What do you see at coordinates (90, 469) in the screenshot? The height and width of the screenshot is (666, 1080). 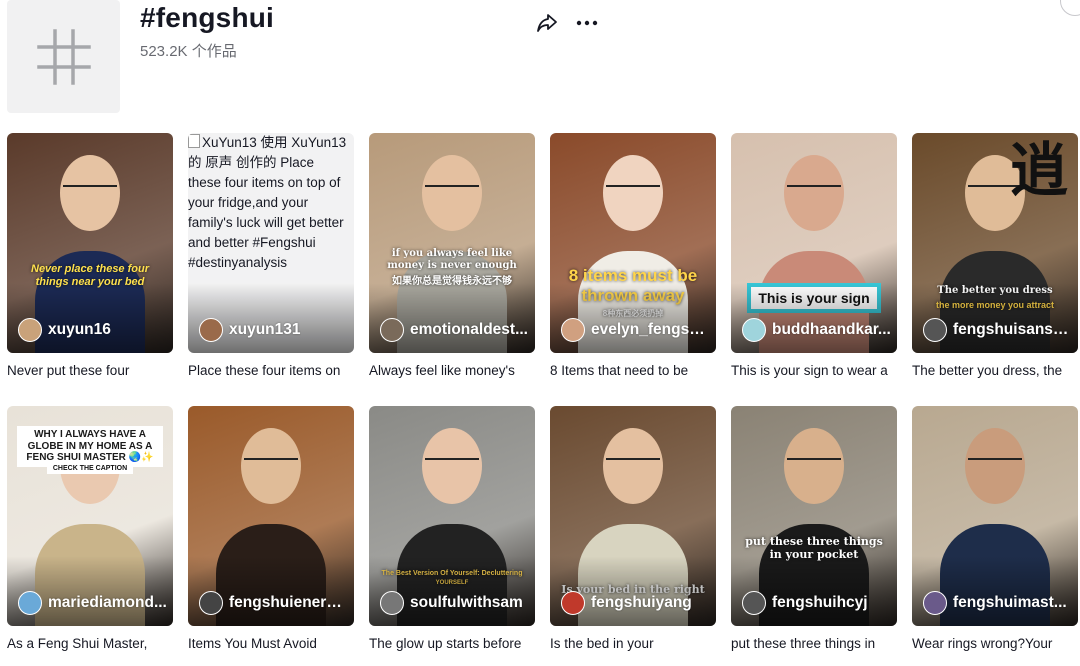 I see `video-overlay-subtext: CHECK THE CAPTION` at bounding box center [90, 469].